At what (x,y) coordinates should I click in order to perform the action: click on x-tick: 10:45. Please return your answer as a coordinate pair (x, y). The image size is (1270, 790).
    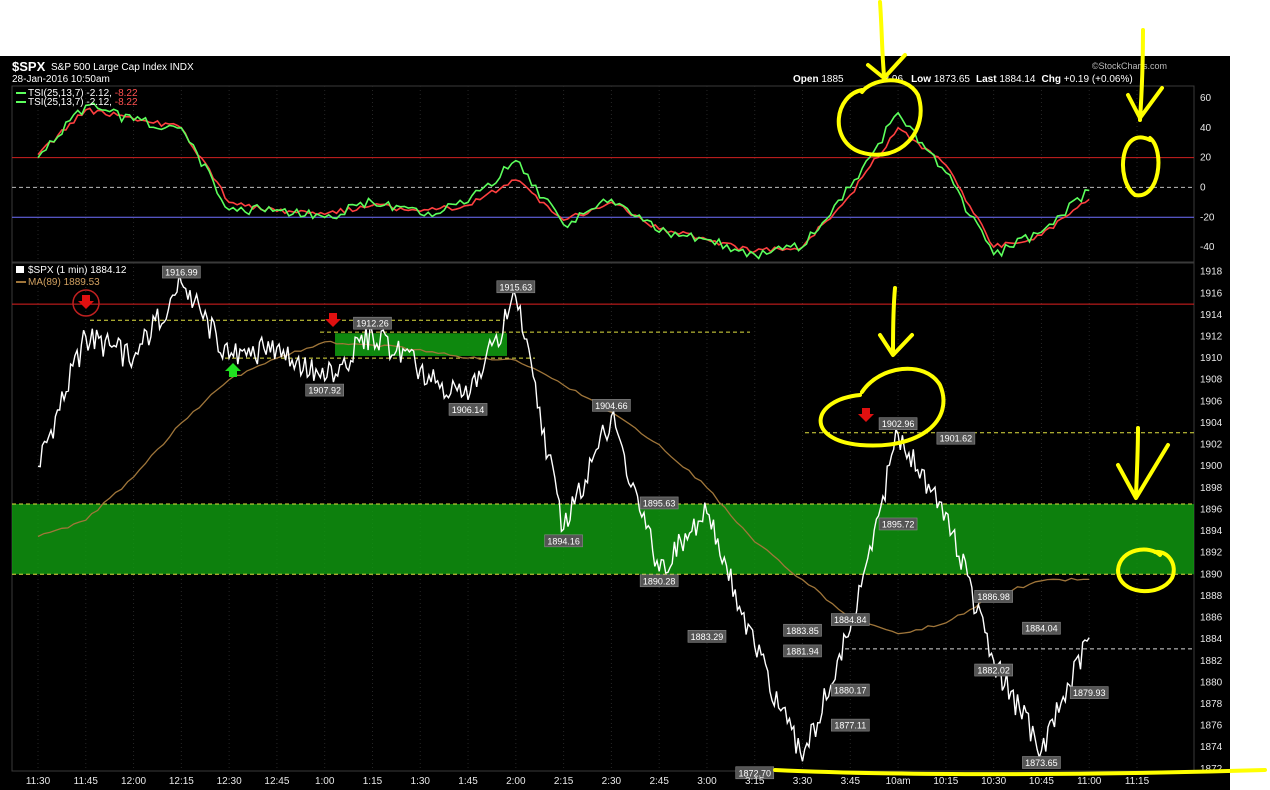
    Looking at the image, I should click on (1041, 781).